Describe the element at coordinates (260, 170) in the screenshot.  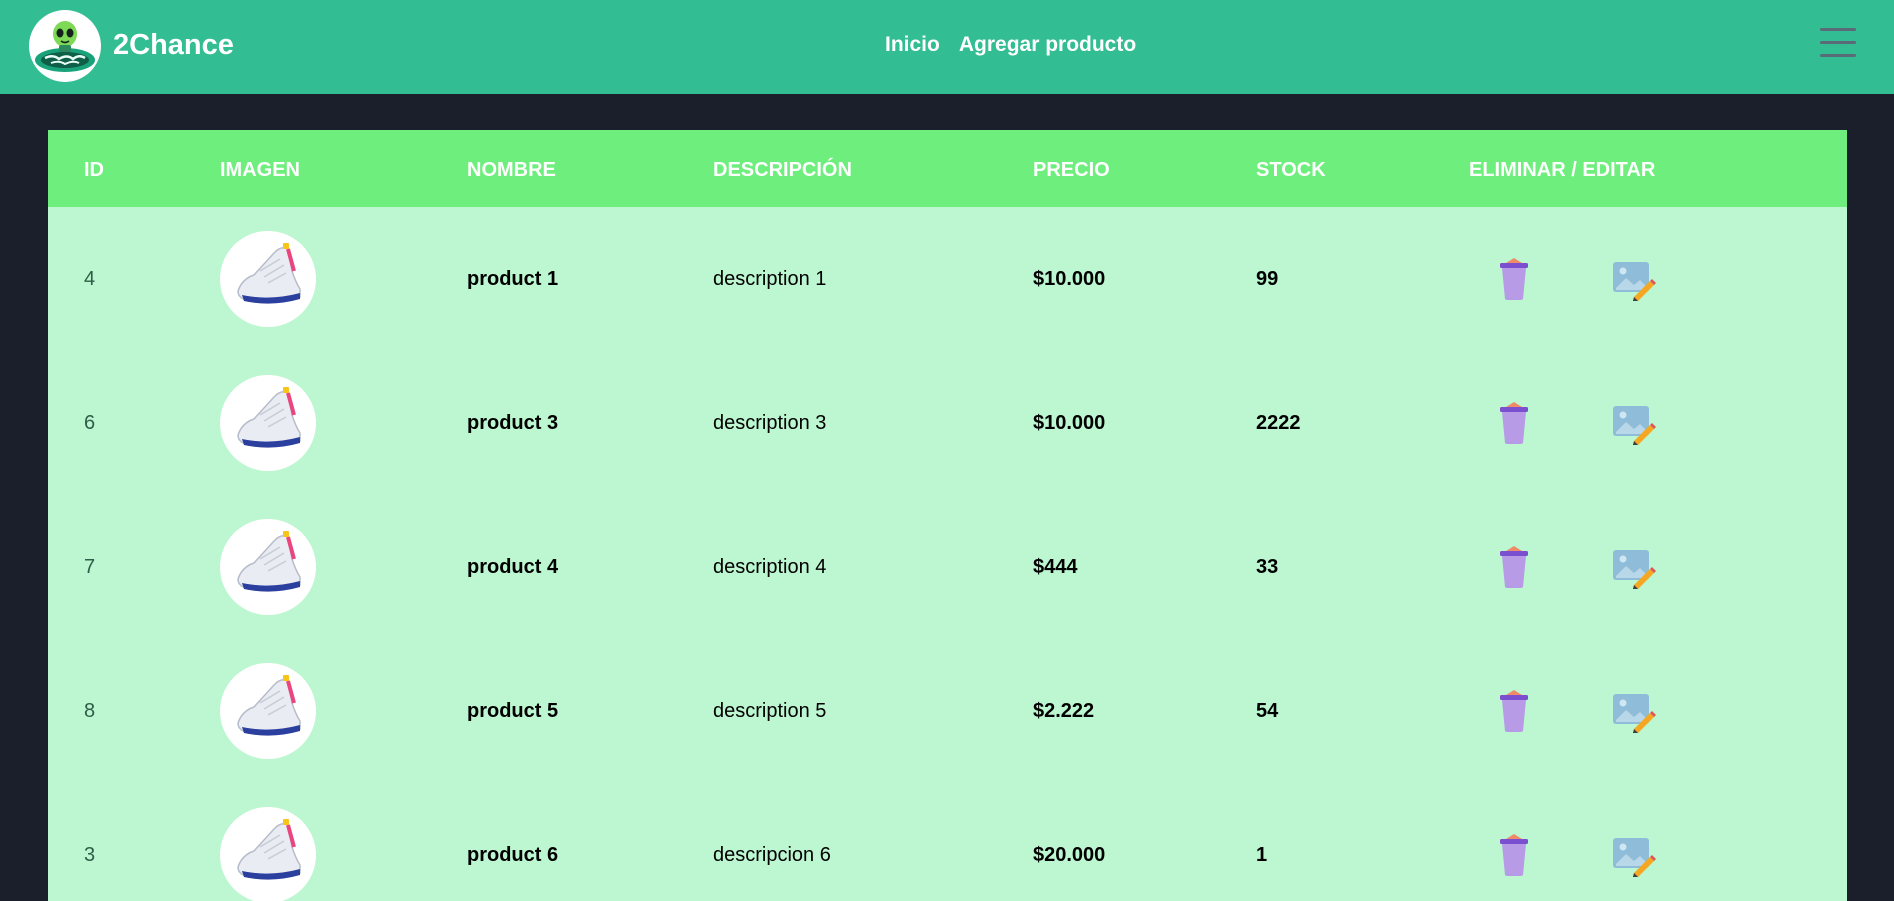
I see `header-image: IMAGEN` at that location.